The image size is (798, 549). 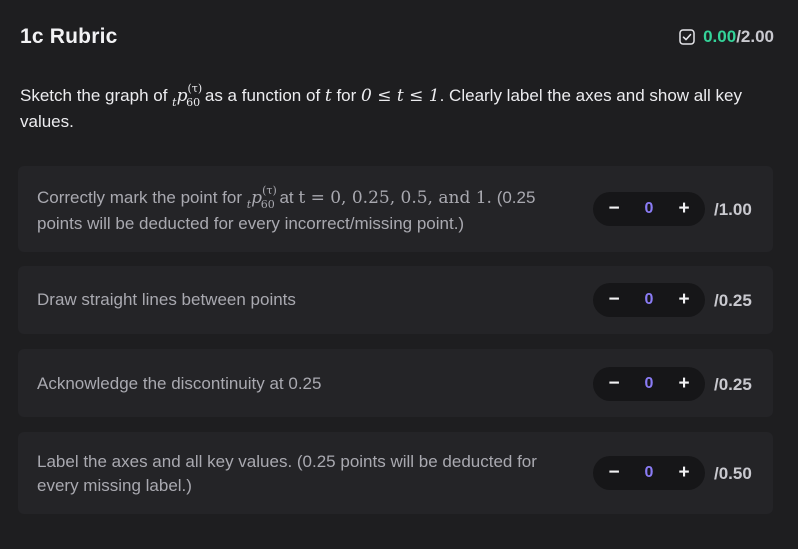 I want to click on score-summary: 0.00/2.00, so click(x=726, y=37).